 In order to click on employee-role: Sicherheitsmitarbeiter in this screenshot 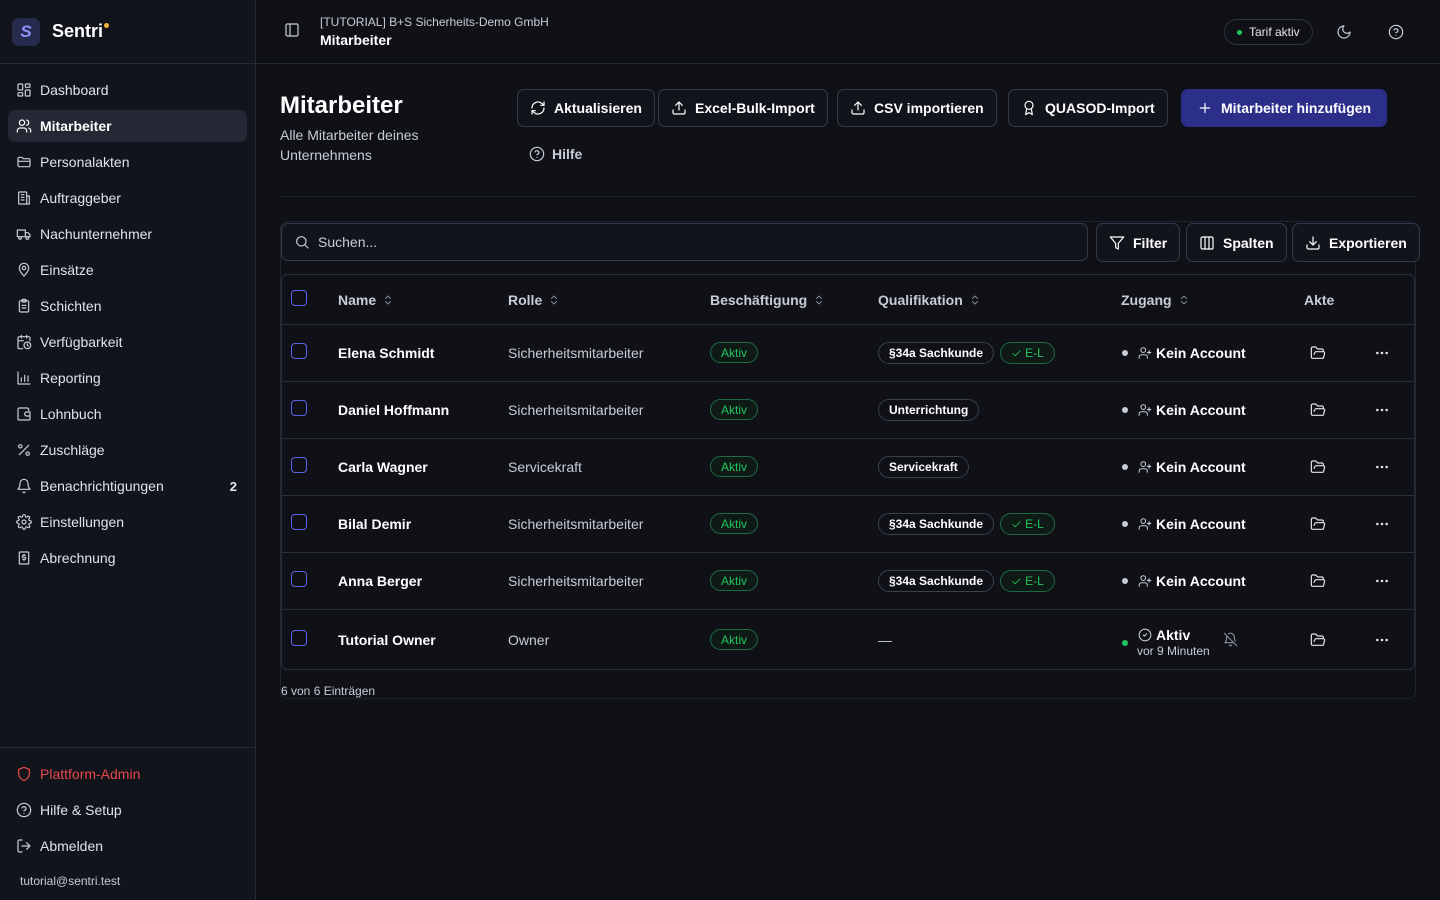, I will do `click(576, 410)`.